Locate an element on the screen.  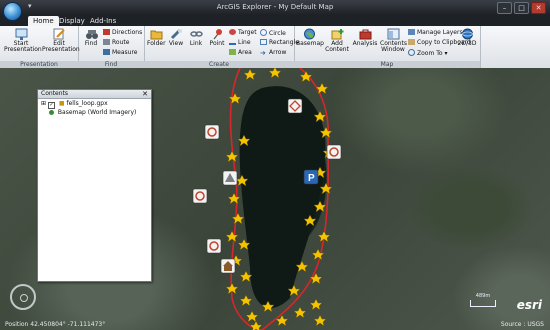
position-readout: Position 42.450804° -71.111473° is located at coordinates (55, 324).